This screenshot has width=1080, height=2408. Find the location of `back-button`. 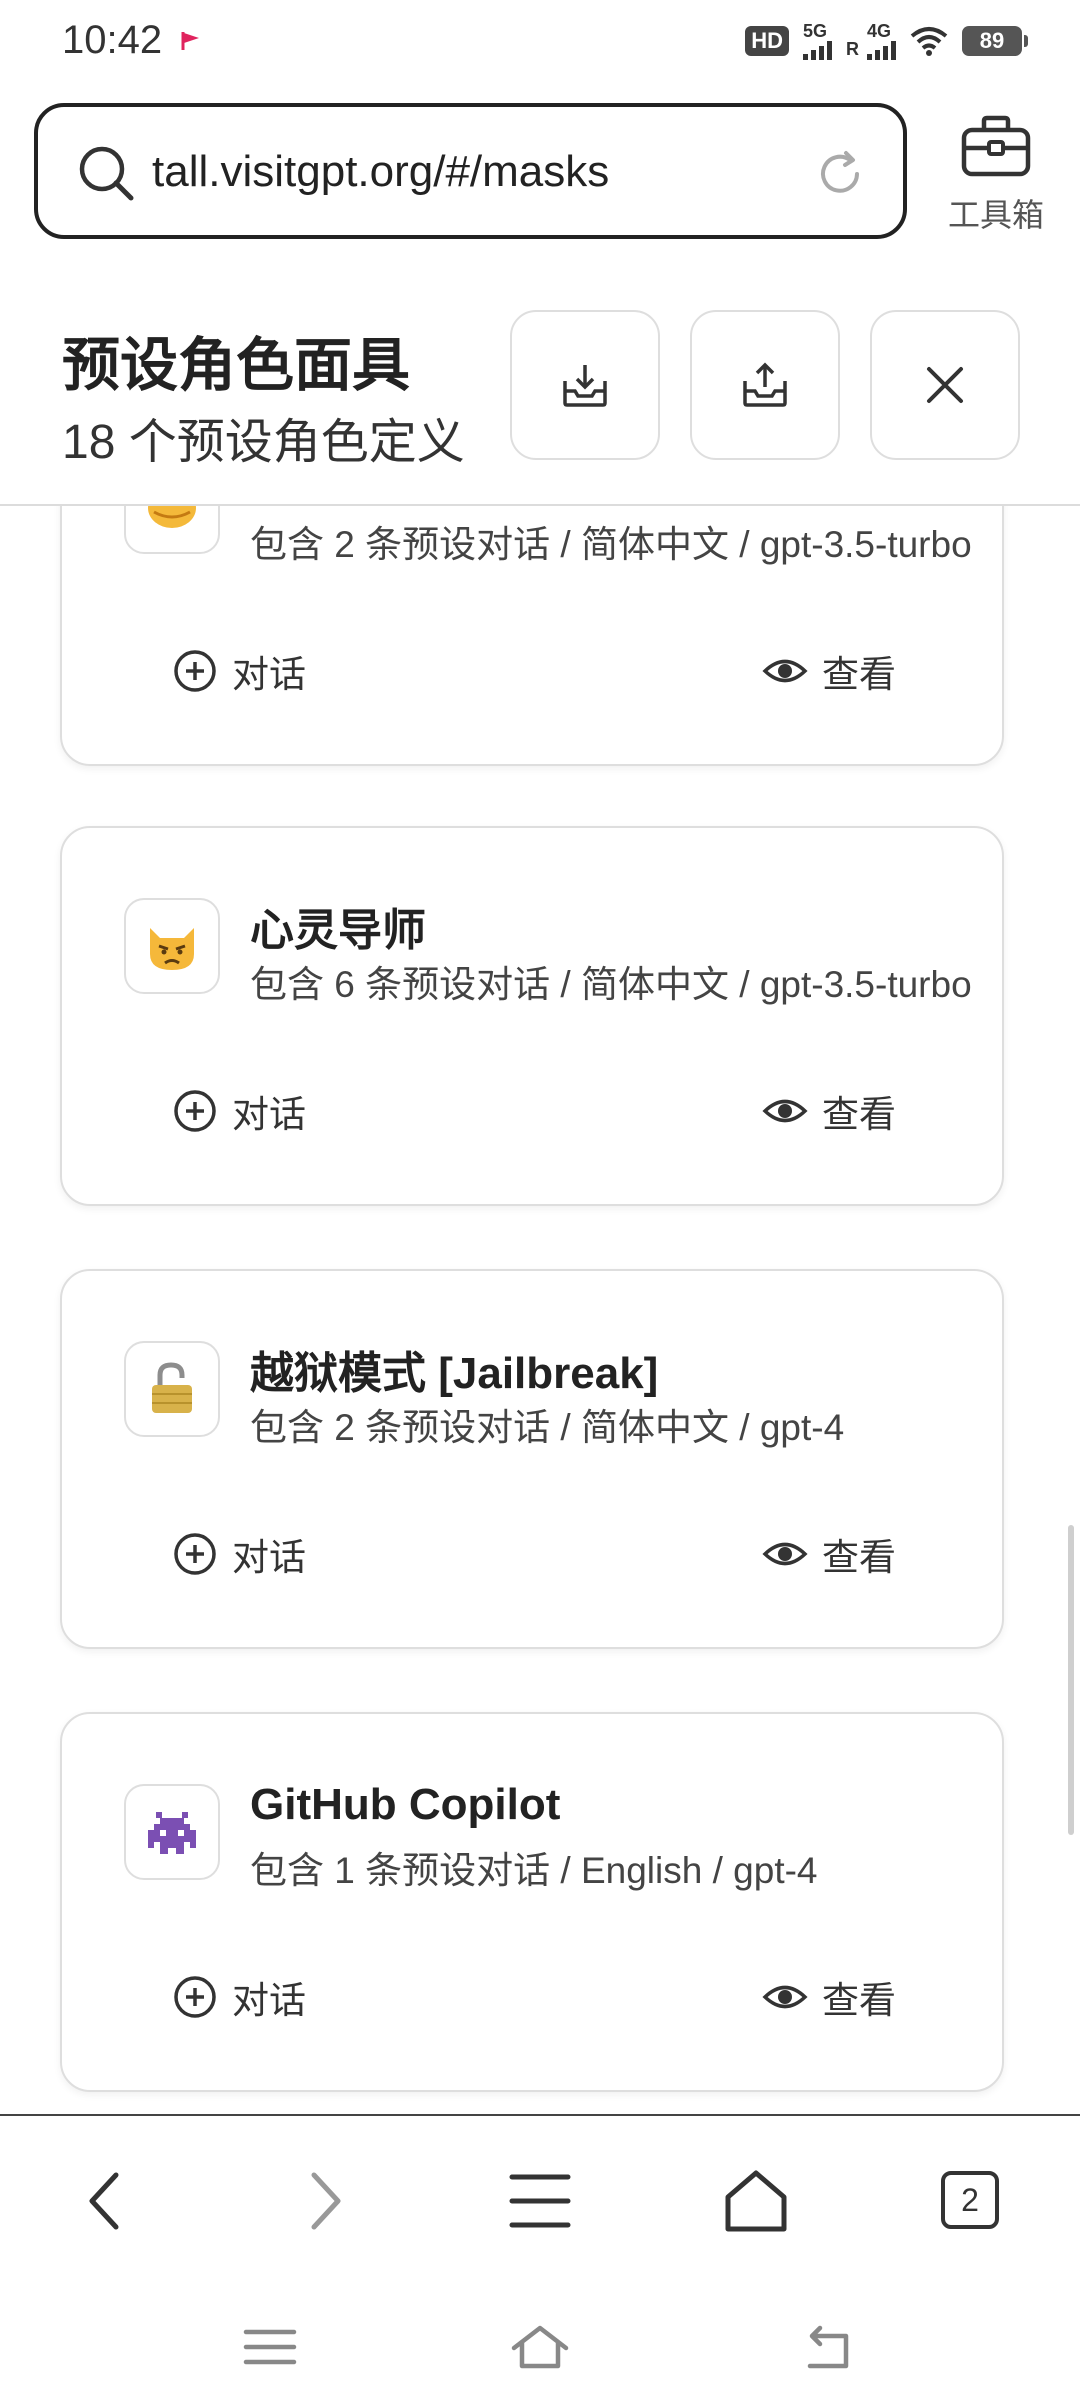

back-button is located at coordinates (106, 2201).